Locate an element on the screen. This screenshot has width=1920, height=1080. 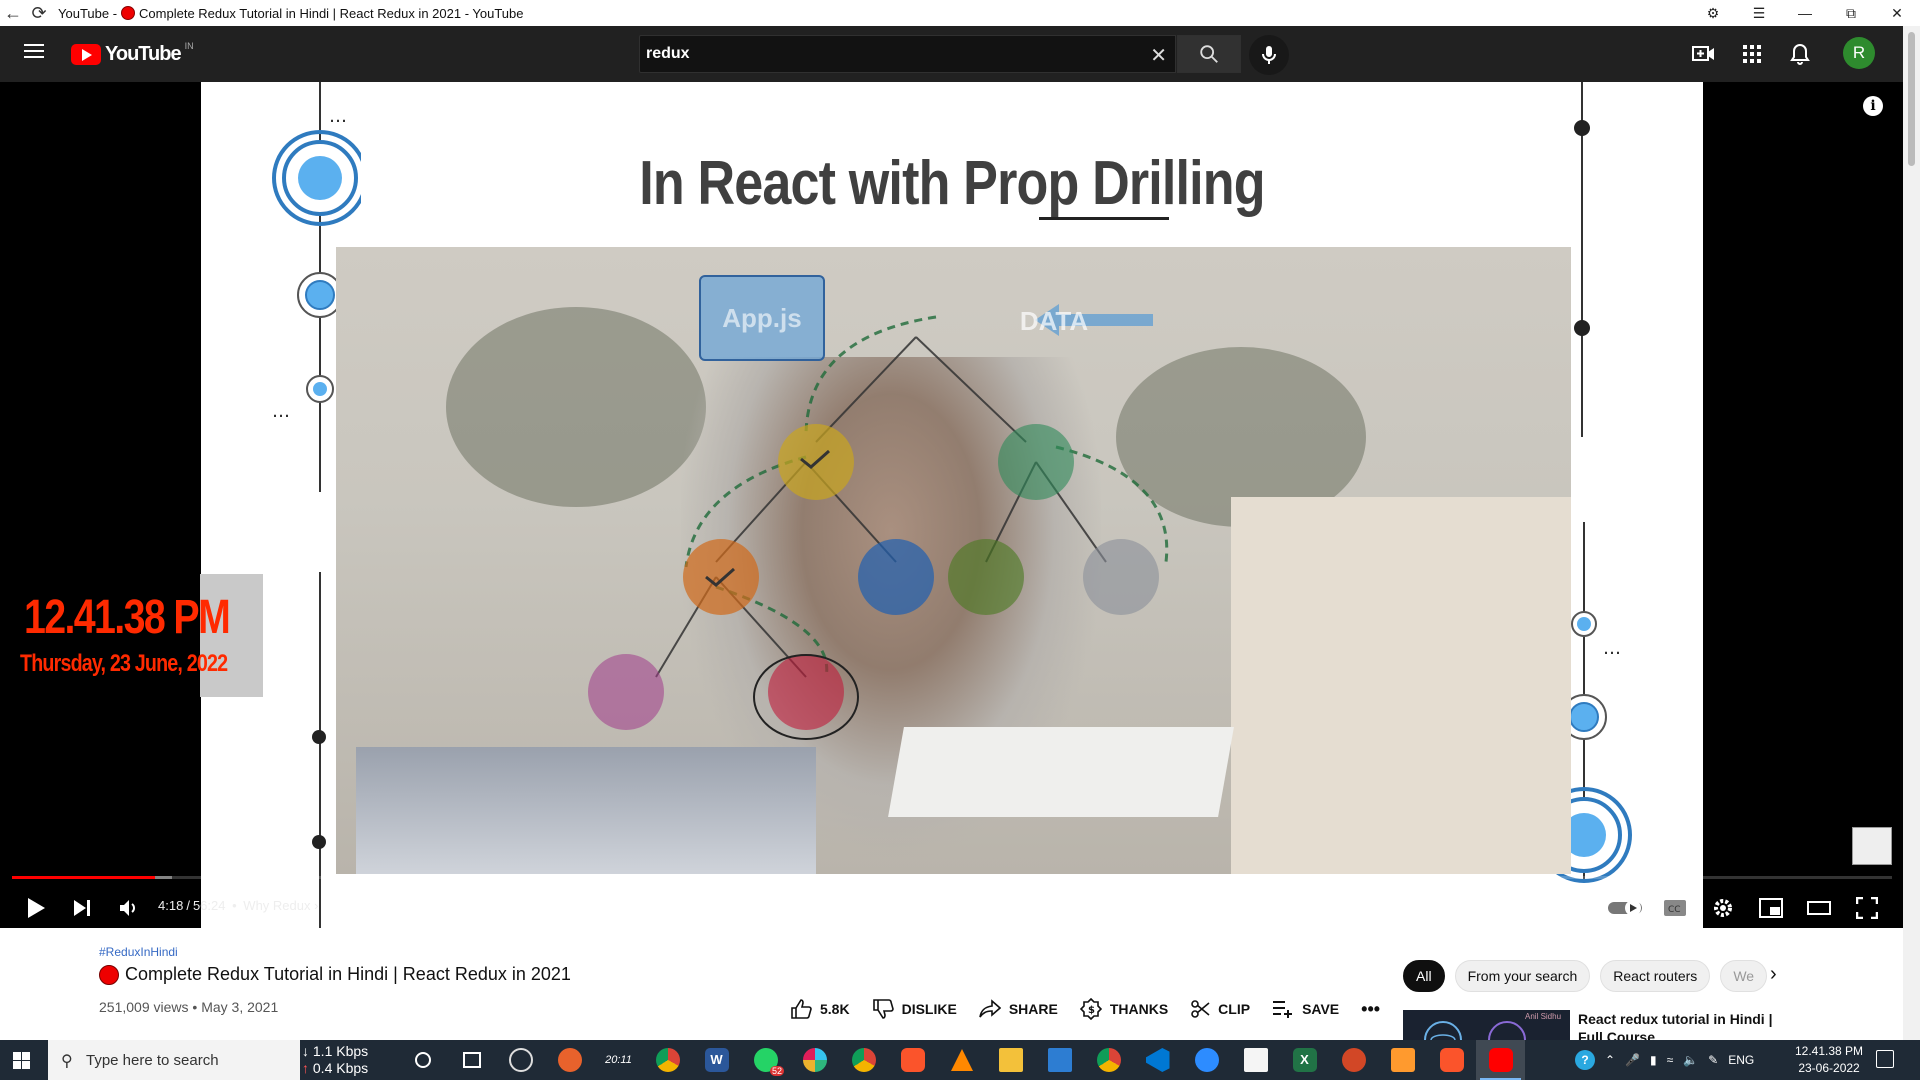
captions-button: CC is located at coordinates (1675, 908).